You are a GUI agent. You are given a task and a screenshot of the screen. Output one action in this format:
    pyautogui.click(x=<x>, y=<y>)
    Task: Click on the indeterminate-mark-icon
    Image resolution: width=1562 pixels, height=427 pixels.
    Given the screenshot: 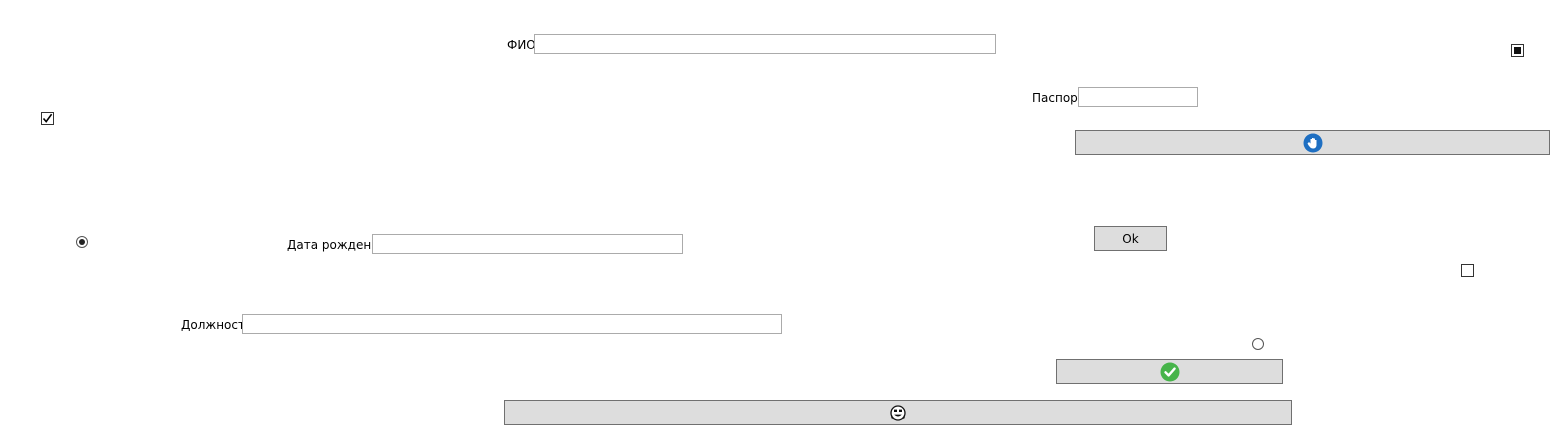 What is the action you would take?
    pyautogui.click(x=1517, y=50)
    